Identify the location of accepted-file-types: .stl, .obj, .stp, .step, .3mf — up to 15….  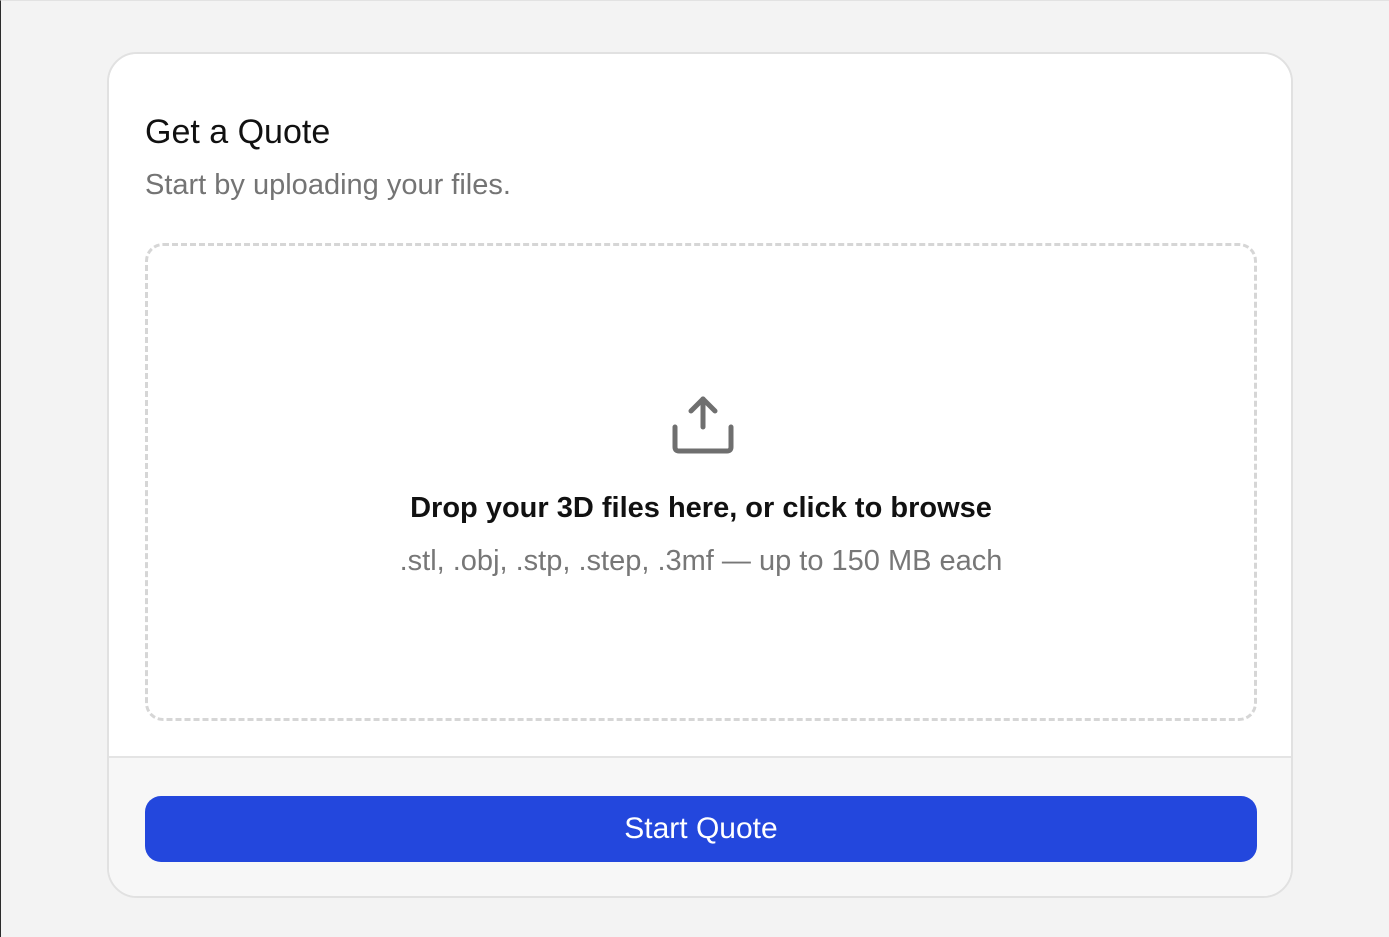
(701, 561).